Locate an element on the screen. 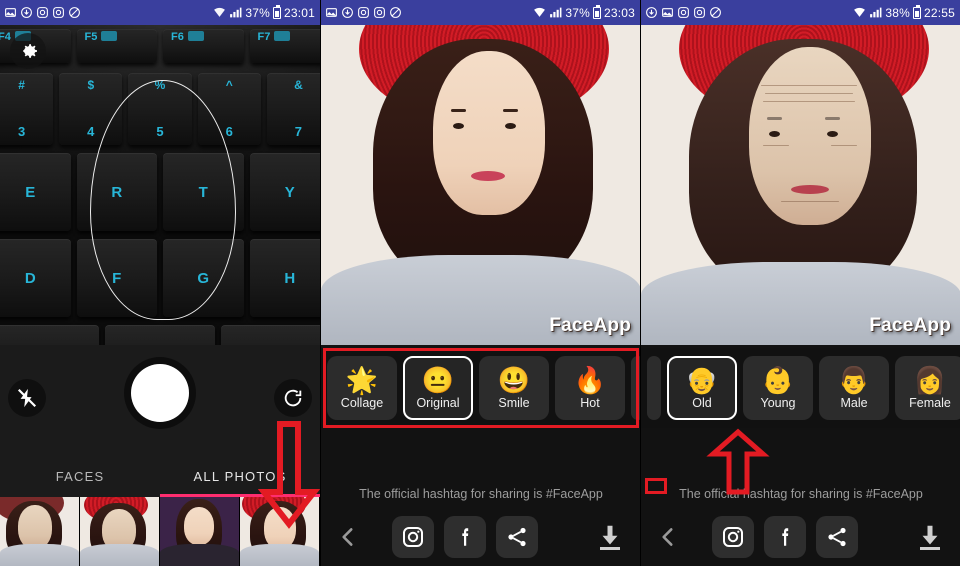  flash-off-icon is located at coordinates (27, 398).